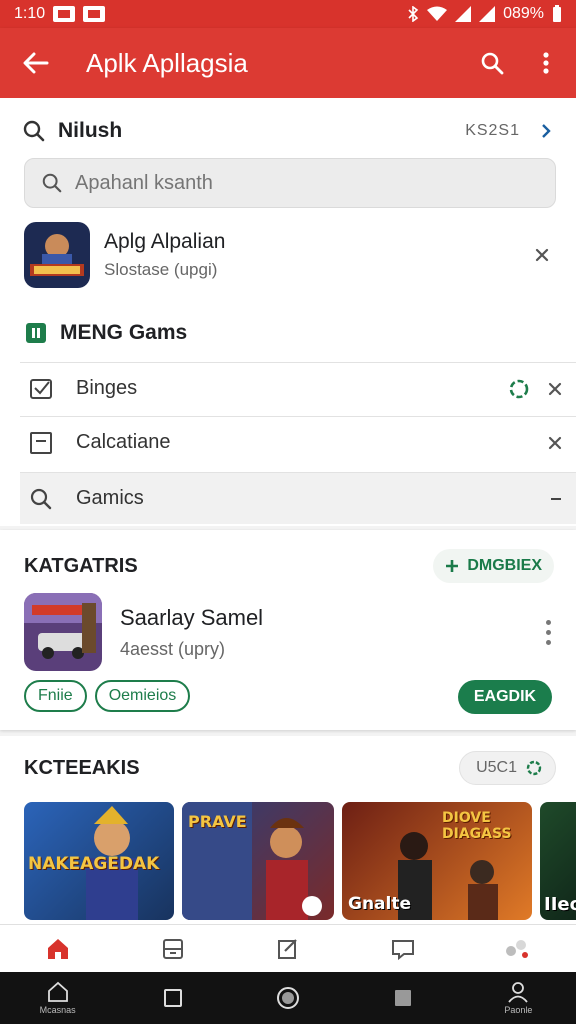  What do you see at coordinates (258, 861) in the screenshot?
I see `featured-banner: PRAVE` at bounding box center [258, 861].